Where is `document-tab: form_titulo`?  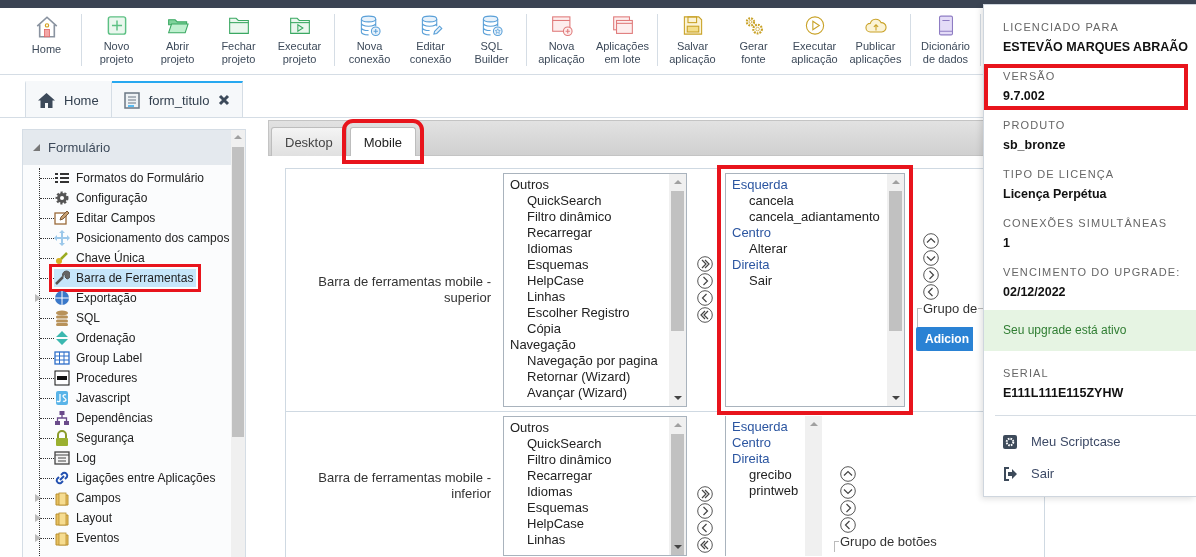 document-tab: form_titulo is located at coordinates (177, 99).